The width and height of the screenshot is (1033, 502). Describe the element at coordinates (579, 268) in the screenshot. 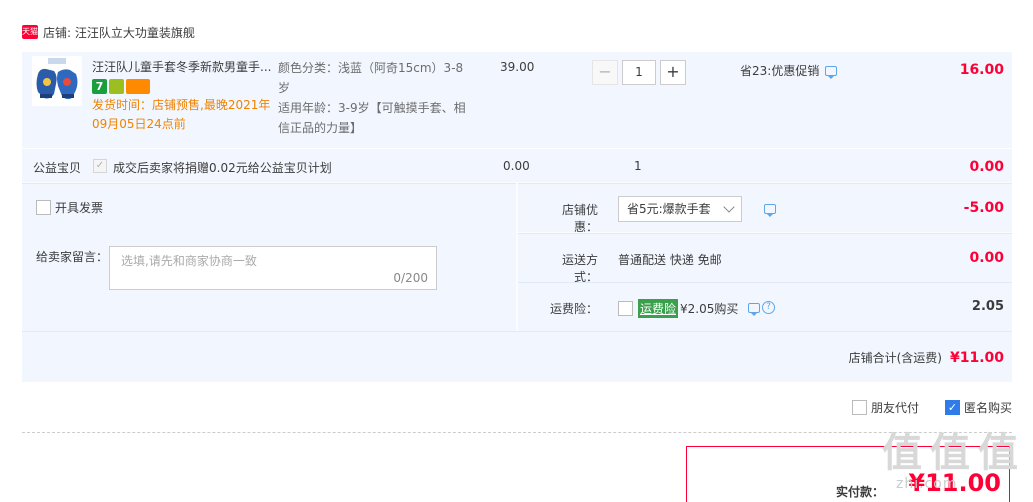

I see `shipping-method-label: 运送方式：` at that location.